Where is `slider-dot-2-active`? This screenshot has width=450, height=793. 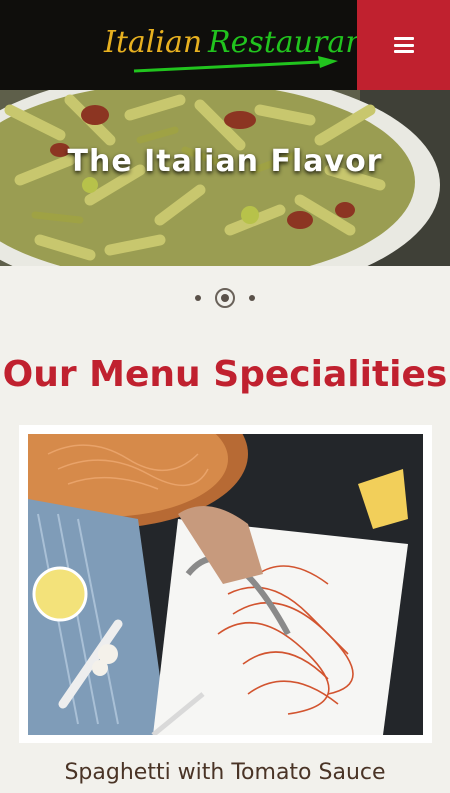
slider-dot-2-active is located at coordinates (225, 298).